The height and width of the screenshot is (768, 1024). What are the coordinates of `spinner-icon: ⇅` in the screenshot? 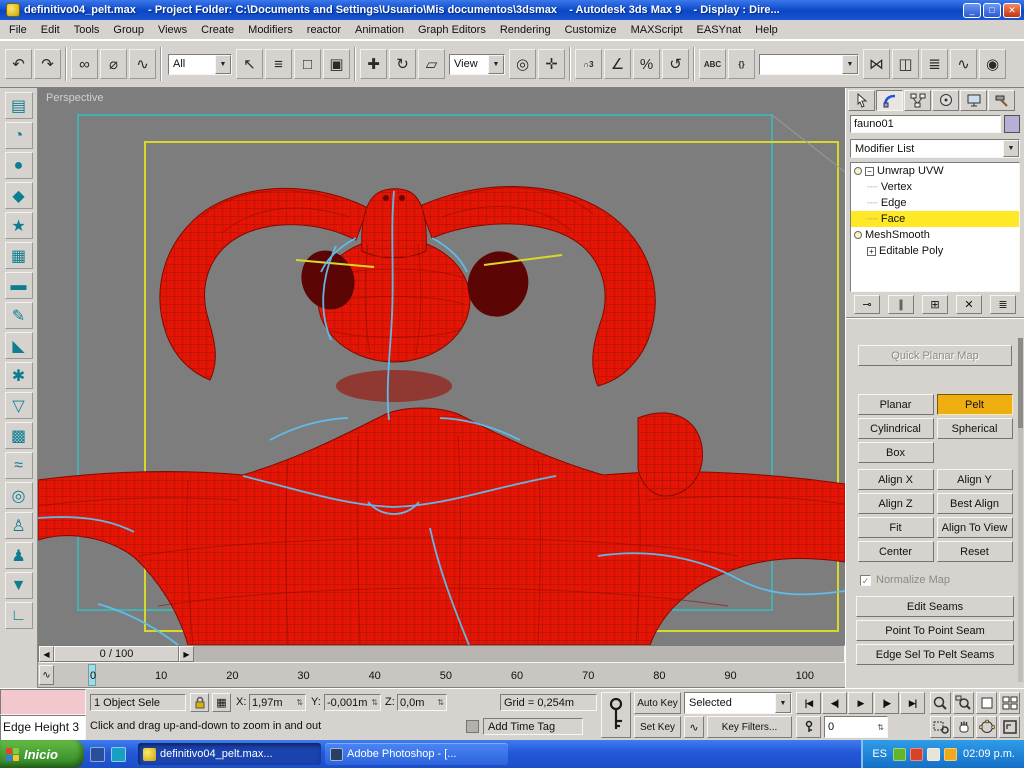 It's located at (374, 702).